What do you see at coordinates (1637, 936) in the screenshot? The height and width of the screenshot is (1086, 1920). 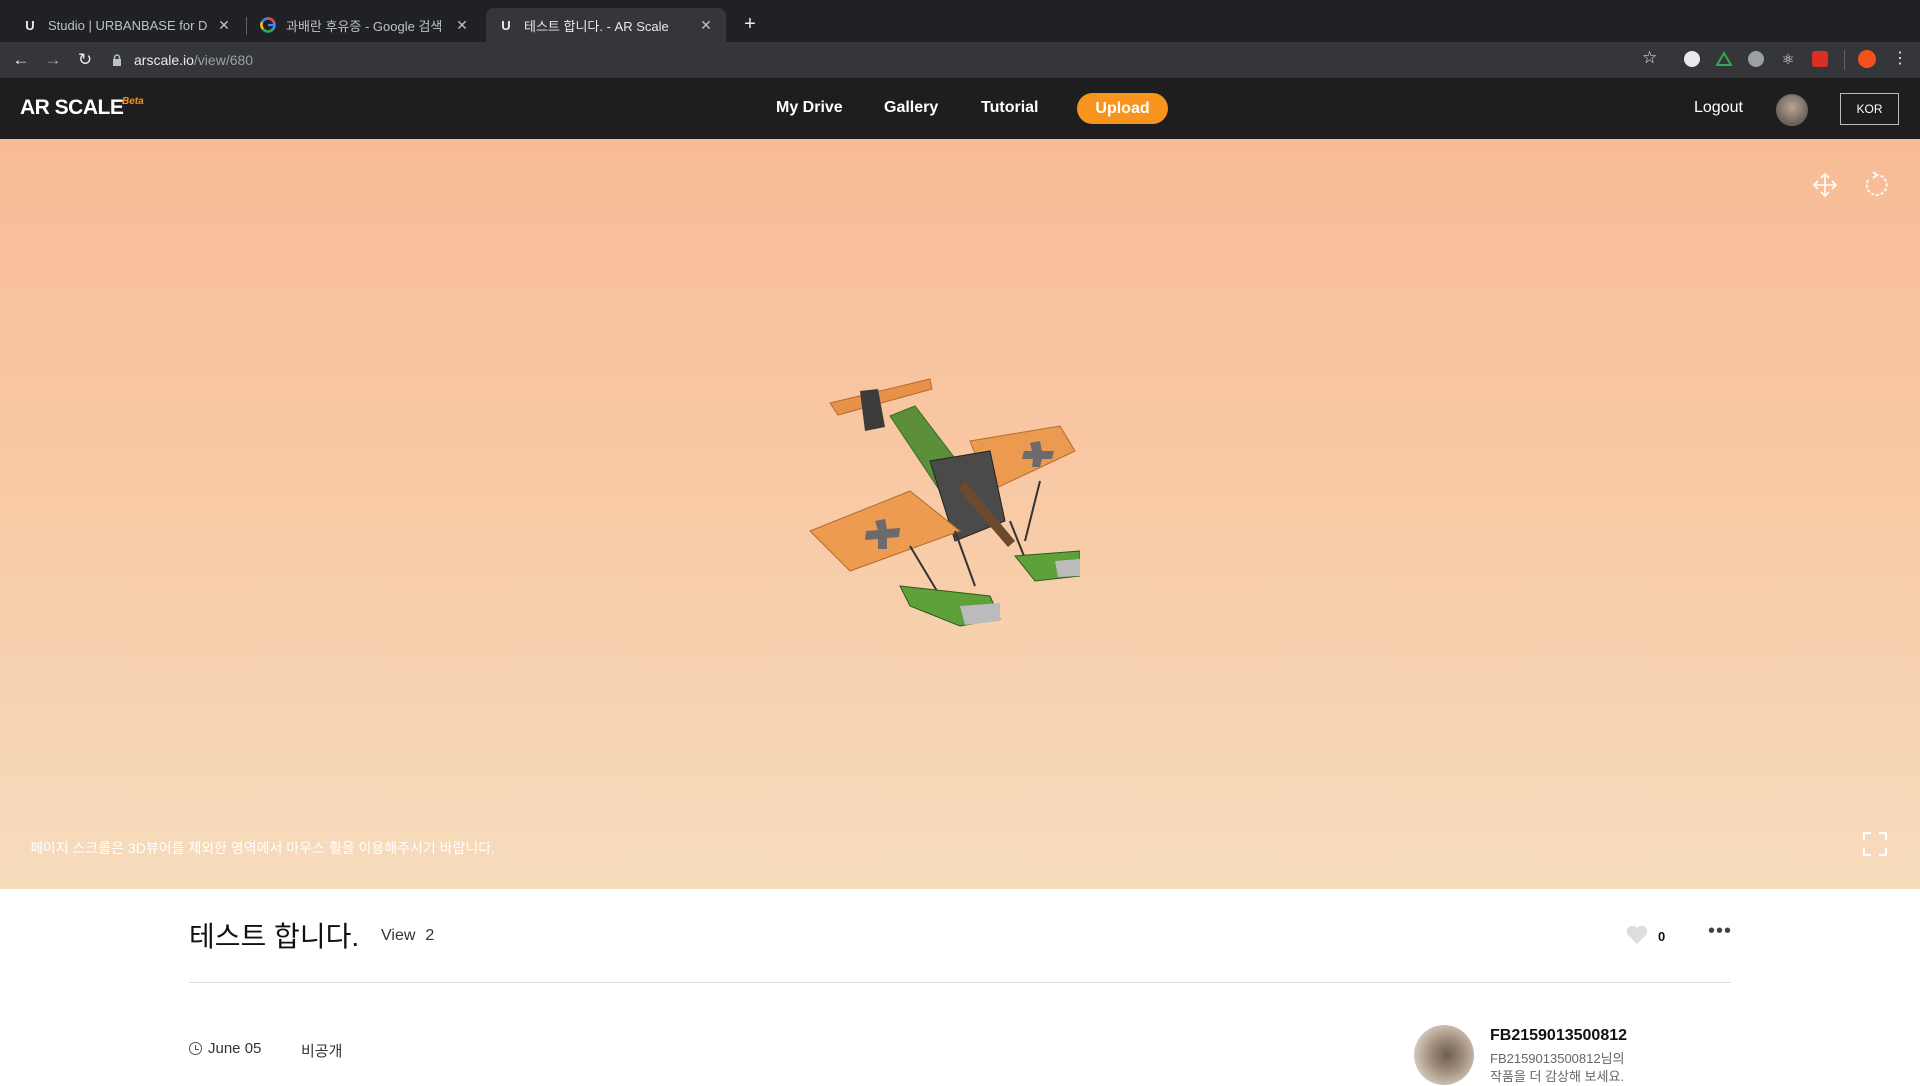 I see `heart-icon` at bounding box center [1637, 936].